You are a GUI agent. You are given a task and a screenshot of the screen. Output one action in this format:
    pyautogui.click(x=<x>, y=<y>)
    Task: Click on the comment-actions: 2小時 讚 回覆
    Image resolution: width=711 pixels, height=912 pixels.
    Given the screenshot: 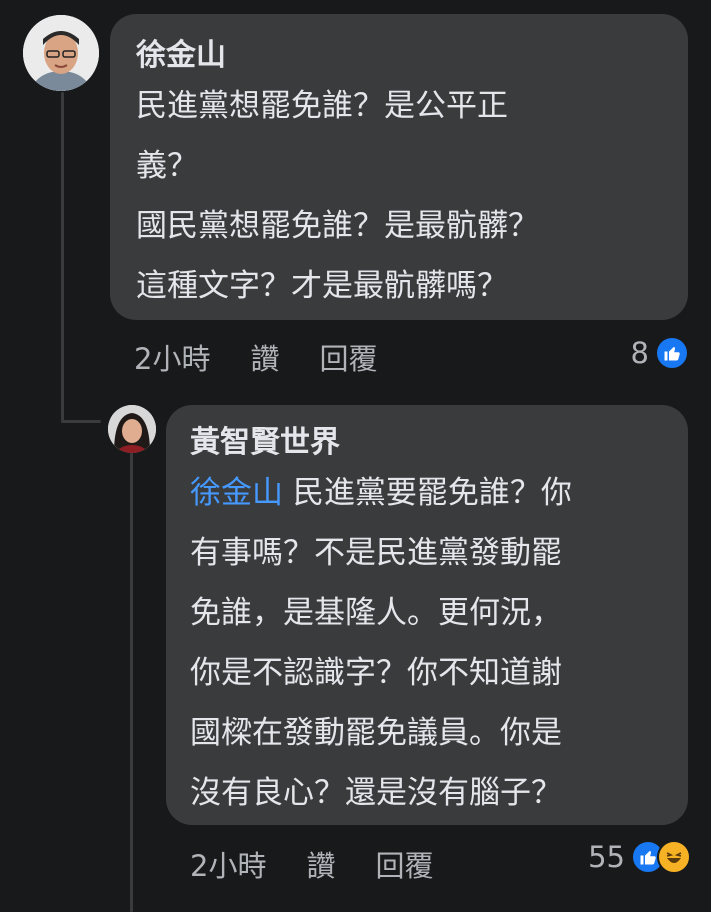 What is the action you would take?
    pyautogui.click(x=275, y=357)
    